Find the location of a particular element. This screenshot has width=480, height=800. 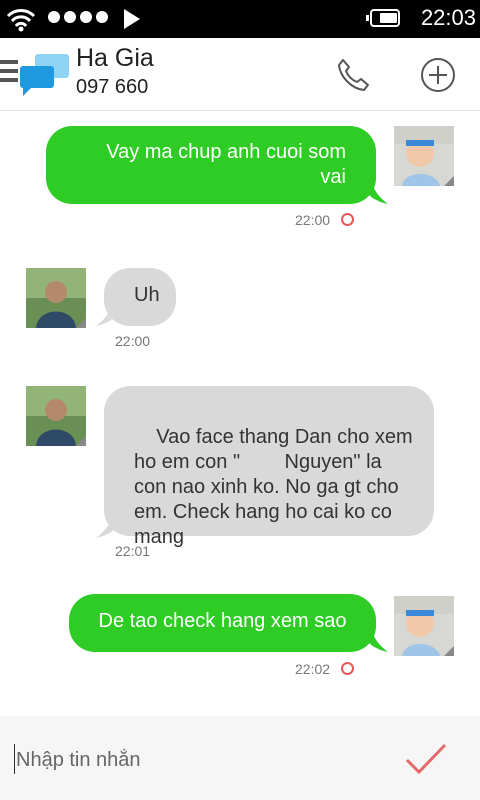

message-bubble: De tao check hang xem sao is located at coordinates (222, 623).